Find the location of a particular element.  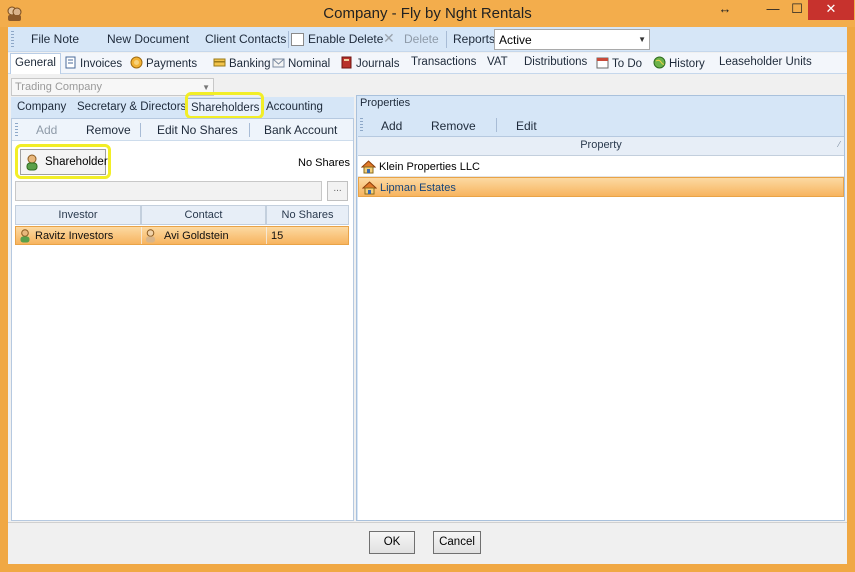

properties-toolbar: Add Remove Edit is located at coordinates (601, 125).